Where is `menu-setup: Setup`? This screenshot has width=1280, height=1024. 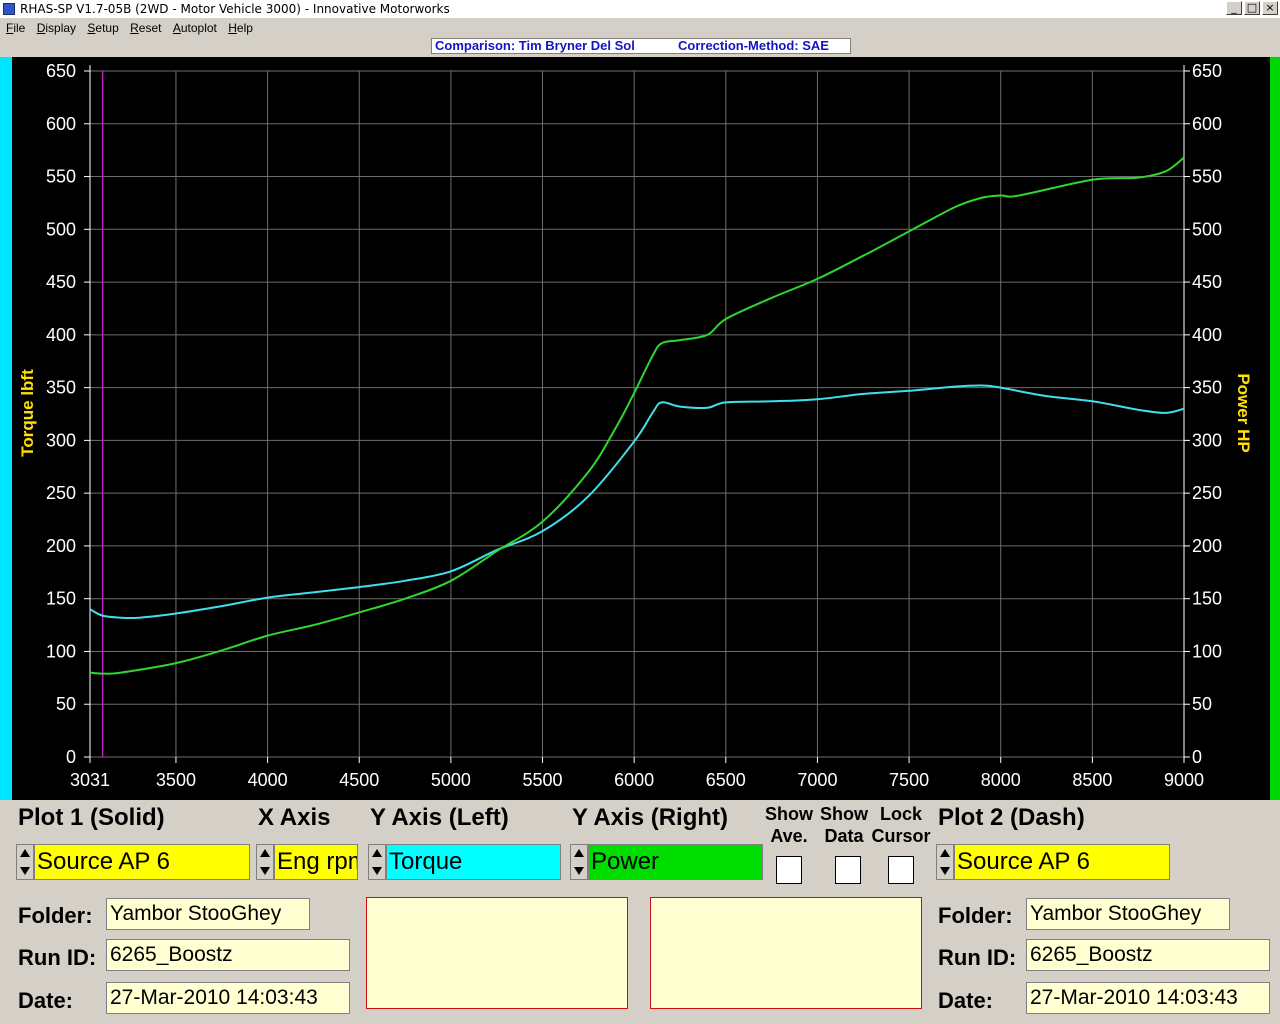 menu-setup: Setup is located at coordinates (102, 28).